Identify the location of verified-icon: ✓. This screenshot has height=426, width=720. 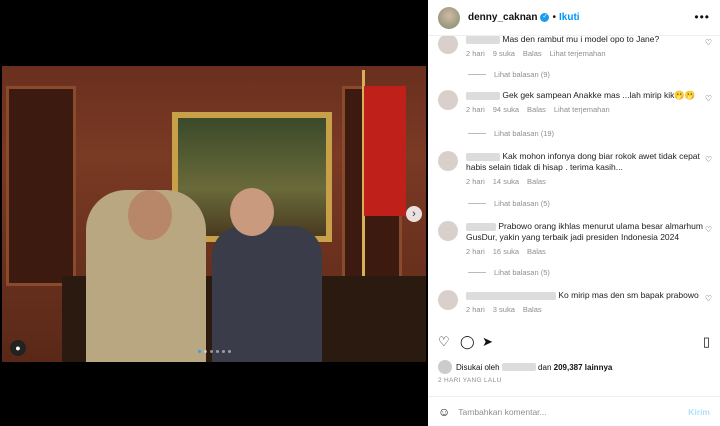
(545, 17).